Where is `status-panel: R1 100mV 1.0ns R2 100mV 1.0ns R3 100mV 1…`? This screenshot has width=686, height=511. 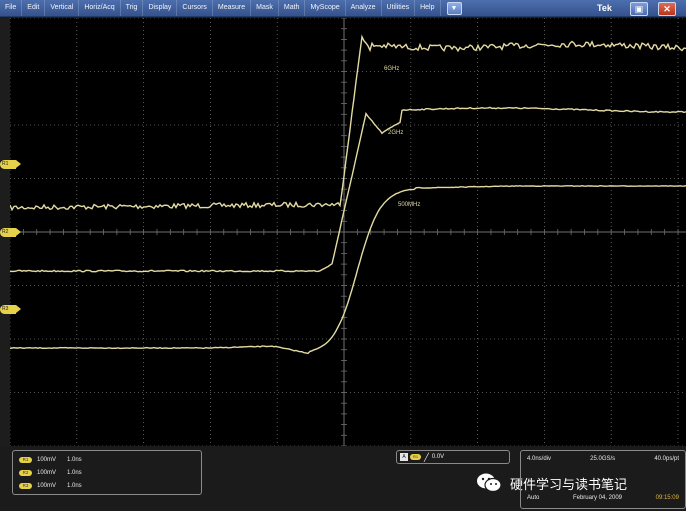
status-panel: R1 100mV 1.0ns R2 100mV 1.0ns R3 100mV 1… is located at coordinates (343, 478).